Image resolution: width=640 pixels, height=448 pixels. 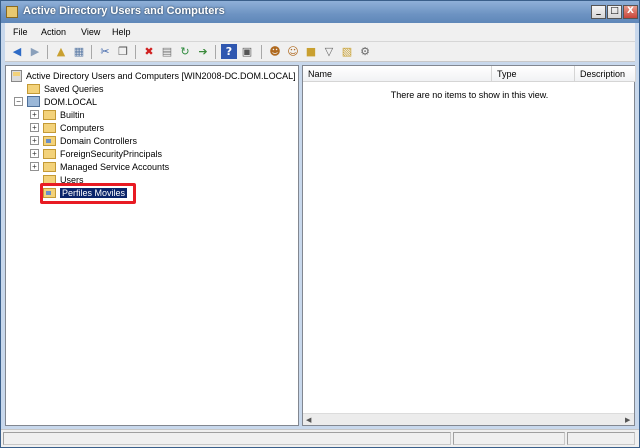 I want to click on collapse-icon: −, so click(x=18, y=101).